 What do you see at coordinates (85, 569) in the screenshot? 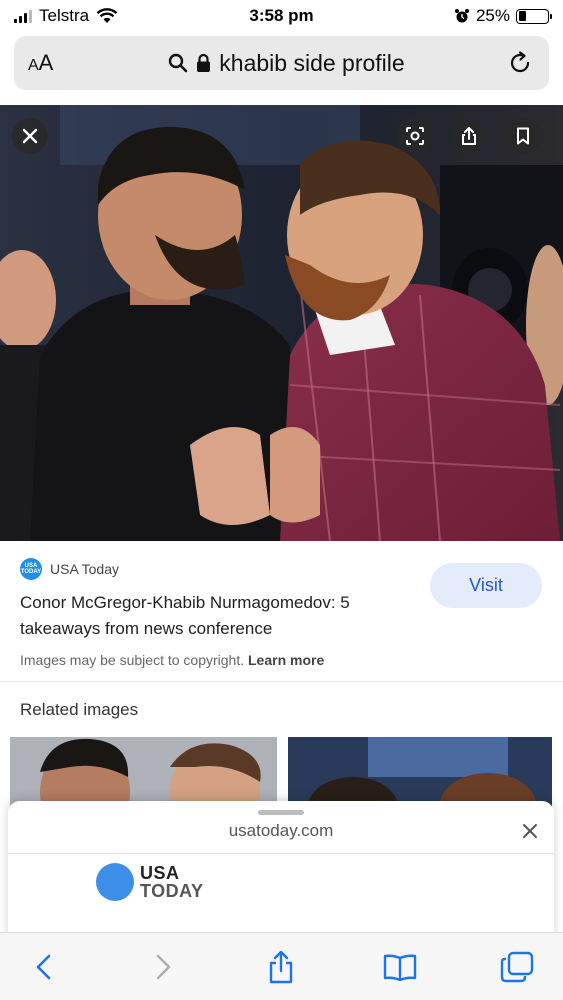
I see `source-name: USA Today` at bounding box center [85, 569].